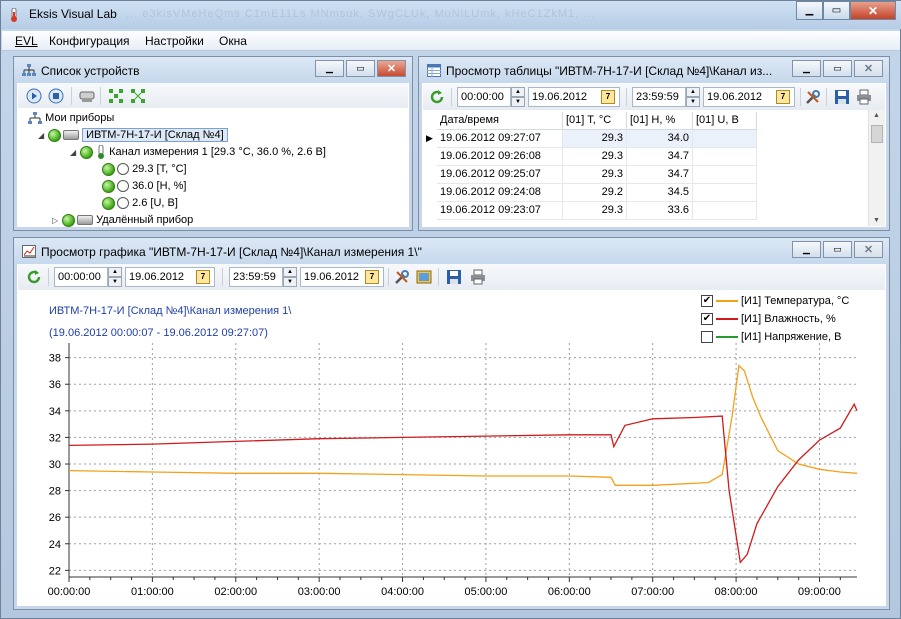 The image size is (901, 619). I want to click on table-scrollbar: ▲ ▼, so click(876, 168).